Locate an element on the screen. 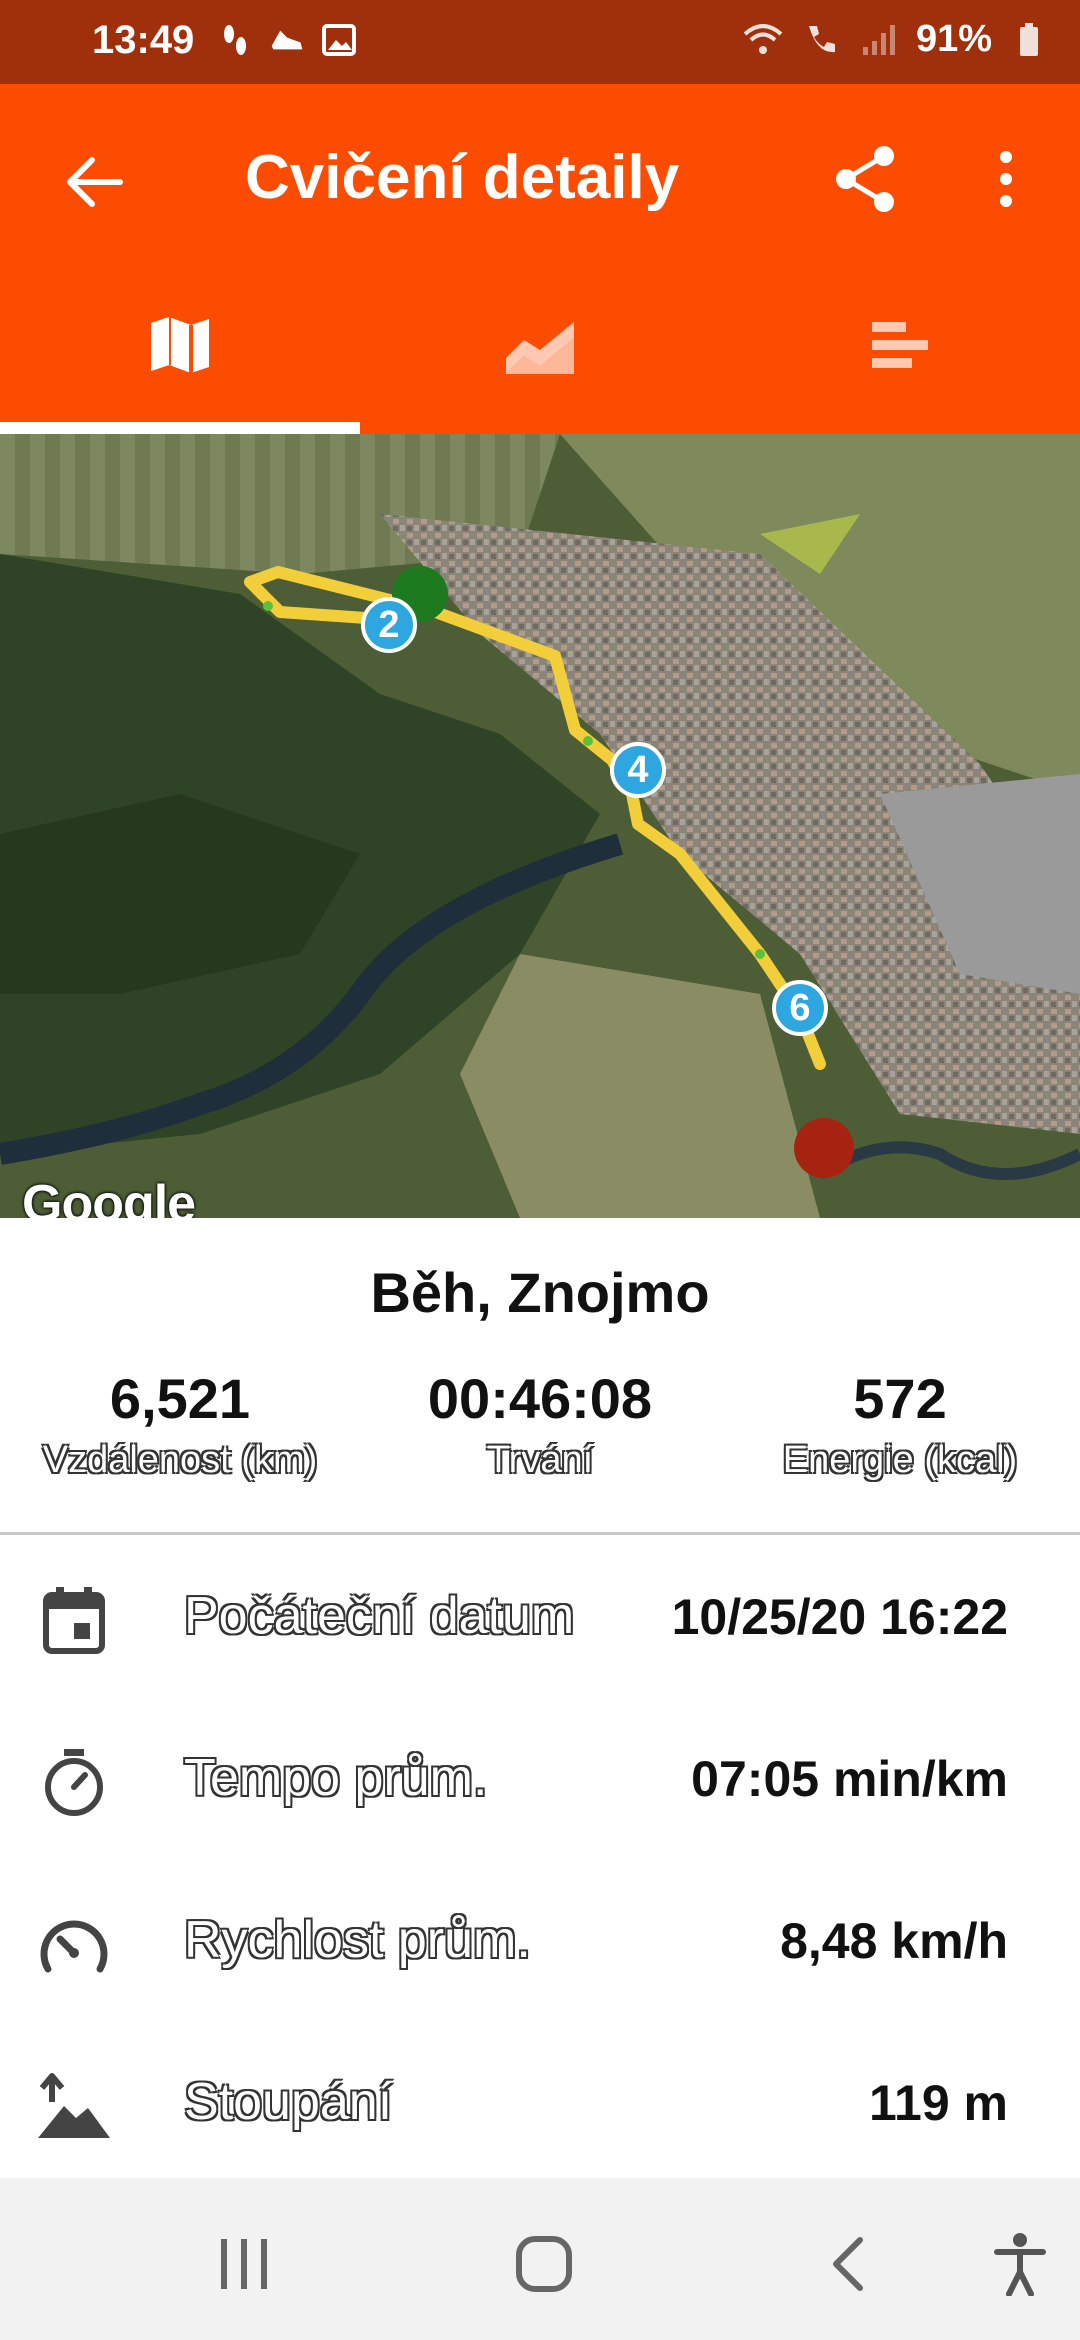  arrow-back-icon is located at coordinates (94, 182).